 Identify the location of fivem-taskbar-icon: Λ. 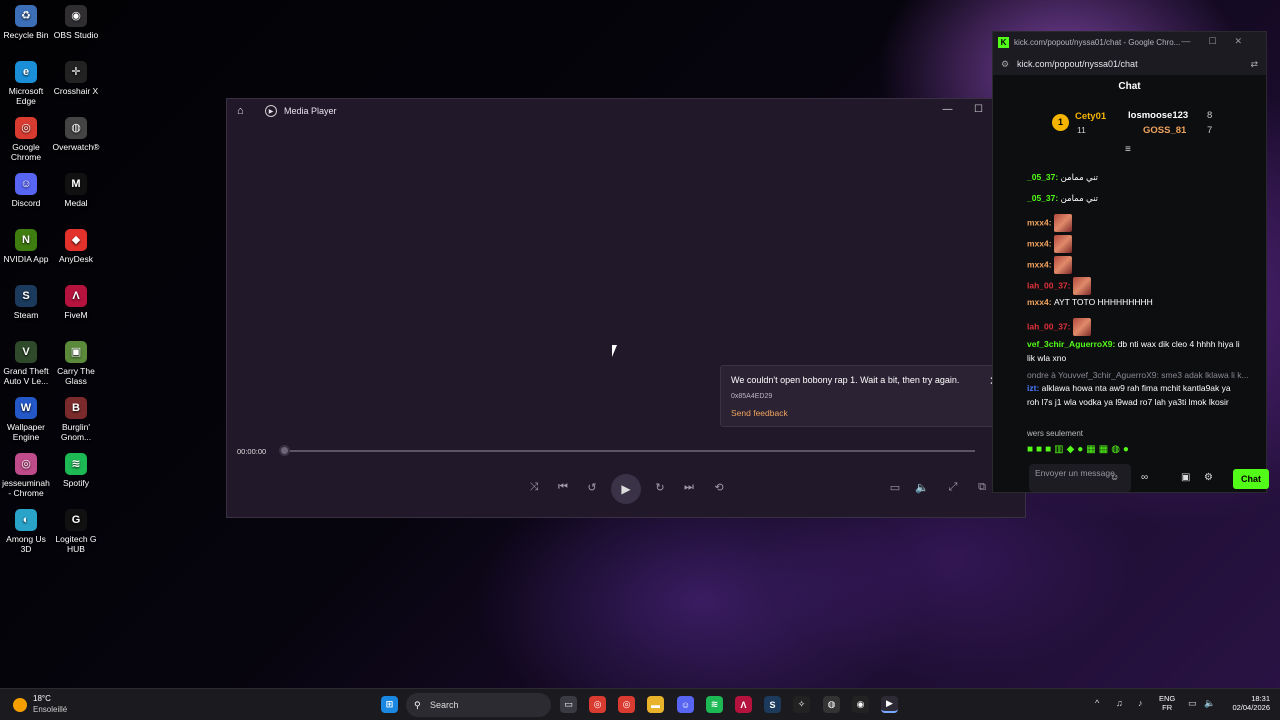
(743, 704).